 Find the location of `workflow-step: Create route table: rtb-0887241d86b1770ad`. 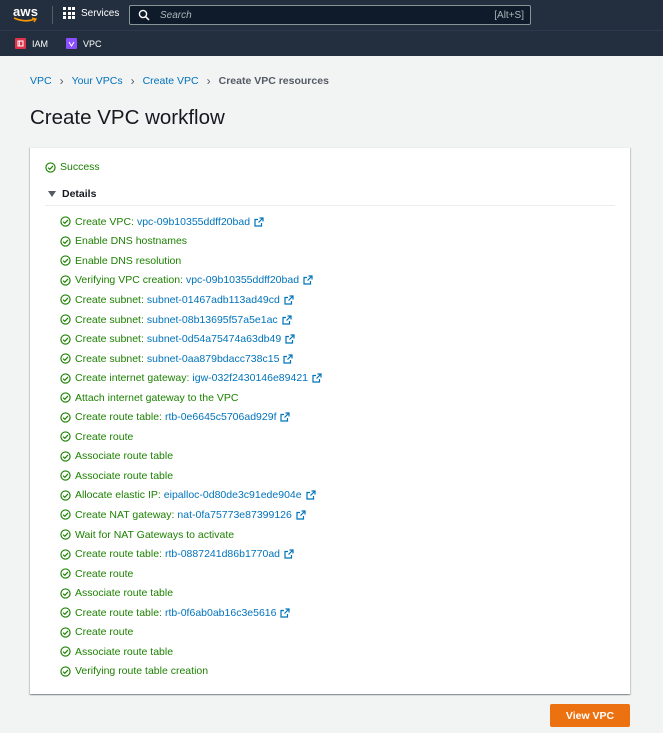

workflow-step: Create route table: rtb-0887241d86b1770ad is located at coordinates (191, 554).